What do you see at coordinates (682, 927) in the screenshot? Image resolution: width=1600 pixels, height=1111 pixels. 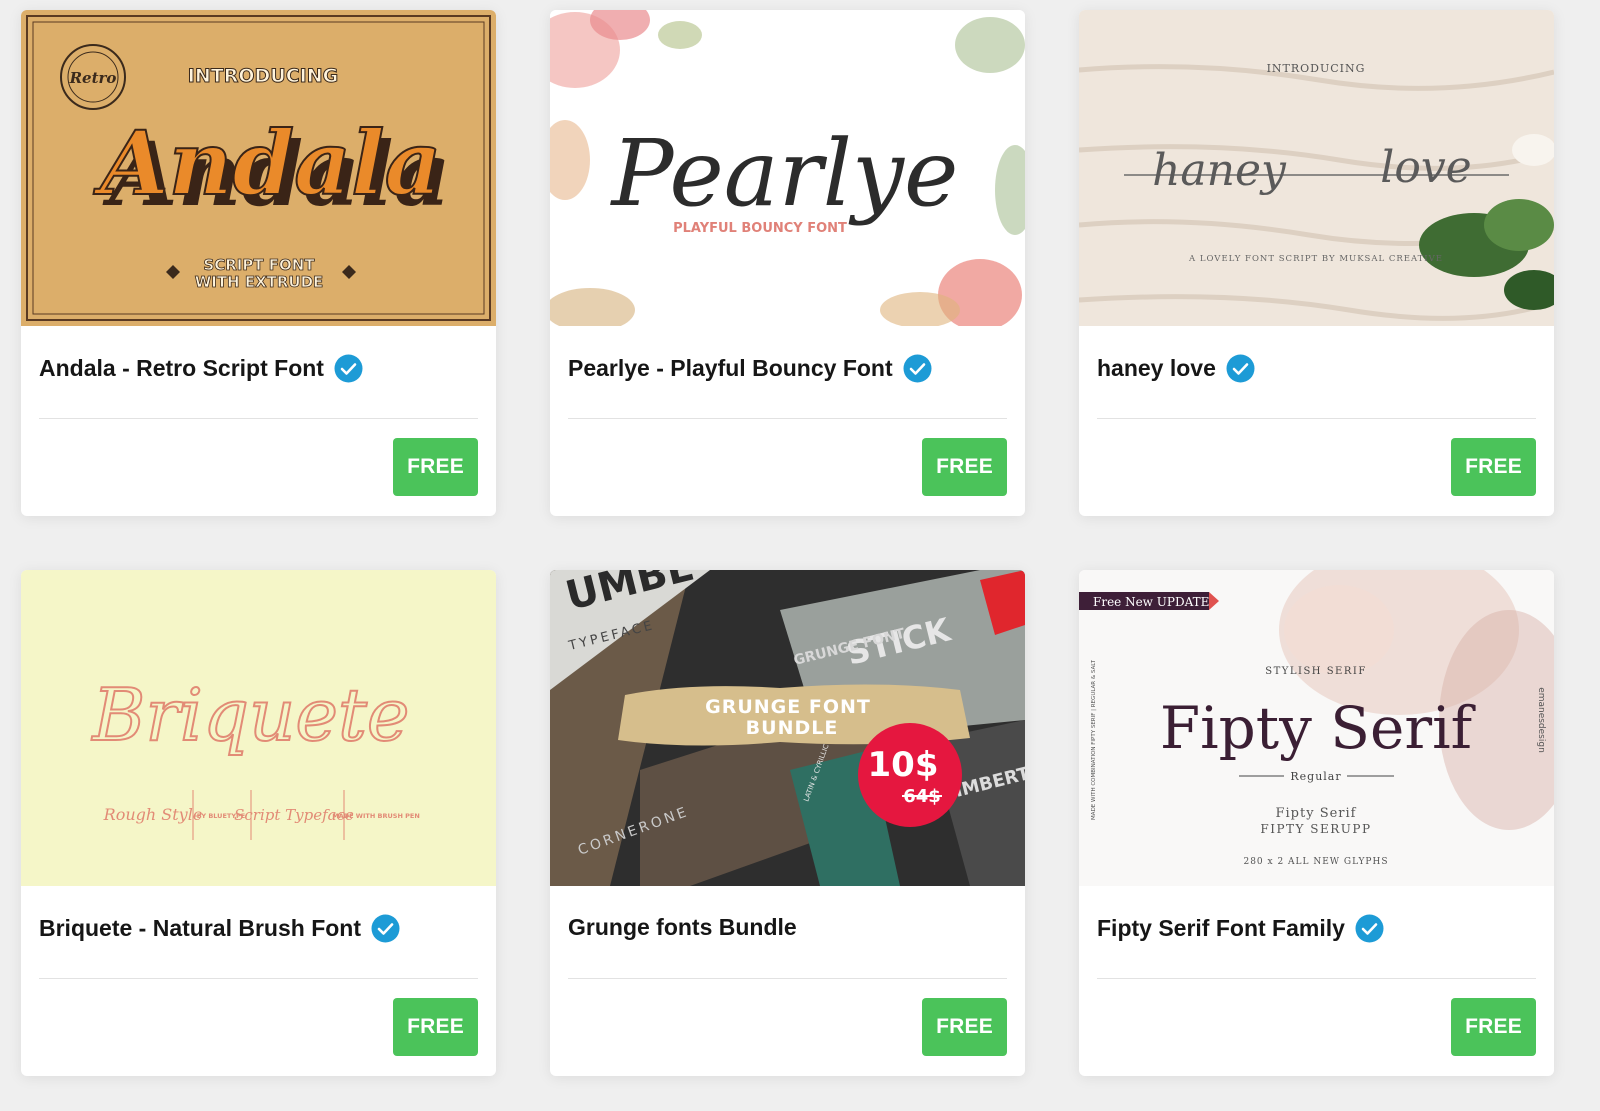 I see `product-title: Grunge fonts Bundle` at bounding box center [682, 927].